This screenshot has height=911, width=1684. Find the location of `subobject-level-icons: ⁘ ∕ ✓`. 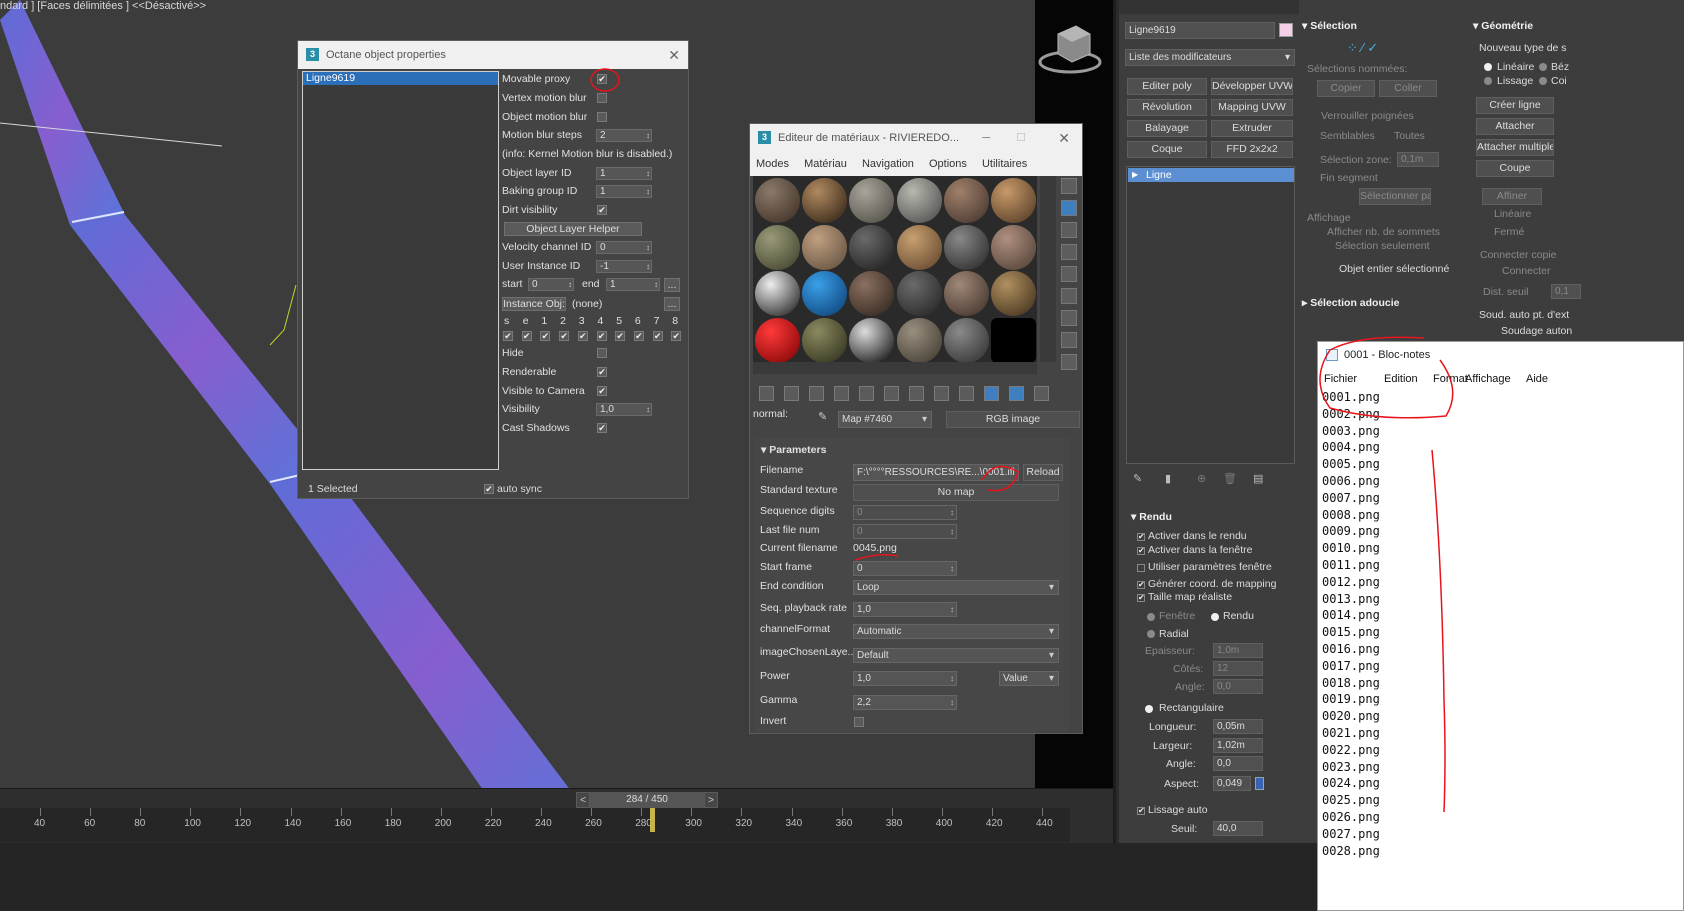

subobject-level-icons: ⁘ ∕ ✓ is located at coordinates (1377, 48).